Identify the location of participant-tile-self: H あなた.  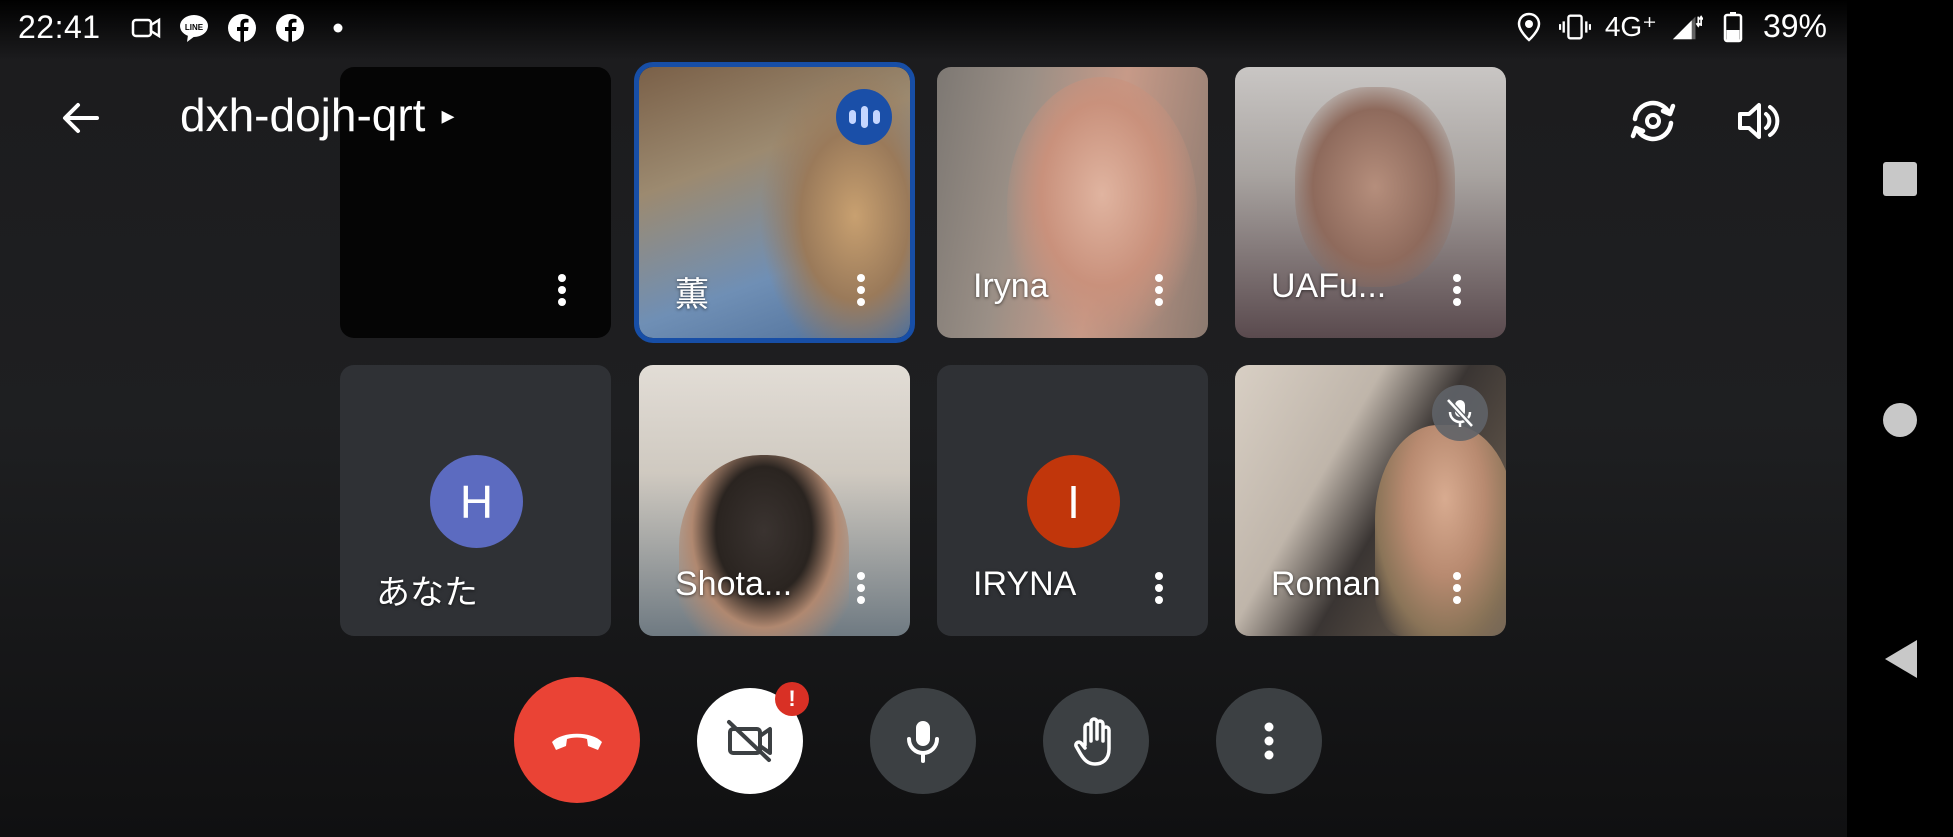
(475, 500).